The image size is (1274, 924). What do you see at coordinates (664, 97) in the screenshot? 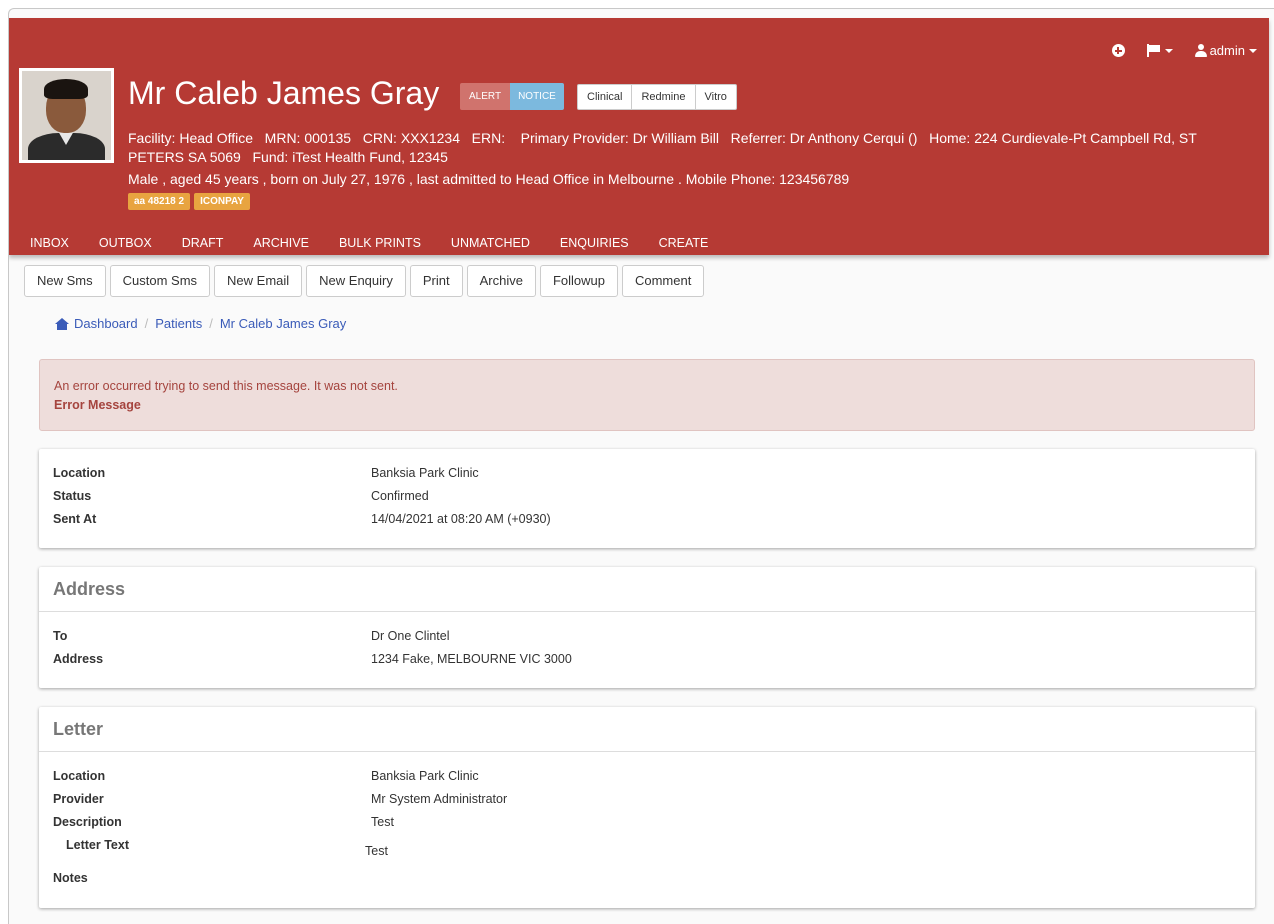
I see `redmine-button: Redmine` at bounding box center [664, 97].